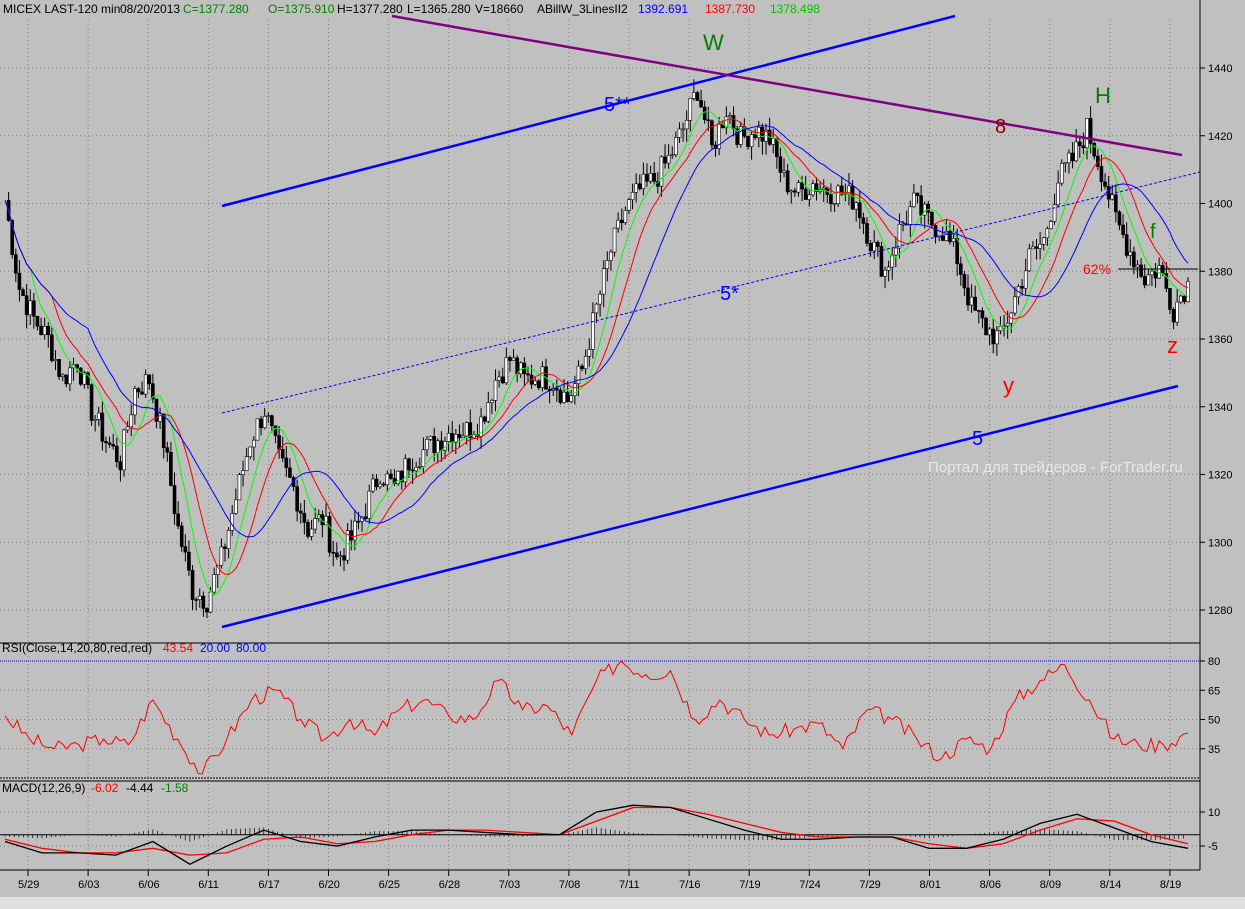 The width and height of the screenshot is (1245, 909). I want to click on watermark: Портал для трейдеров - ForTrader.ru, so click(1055, 467).